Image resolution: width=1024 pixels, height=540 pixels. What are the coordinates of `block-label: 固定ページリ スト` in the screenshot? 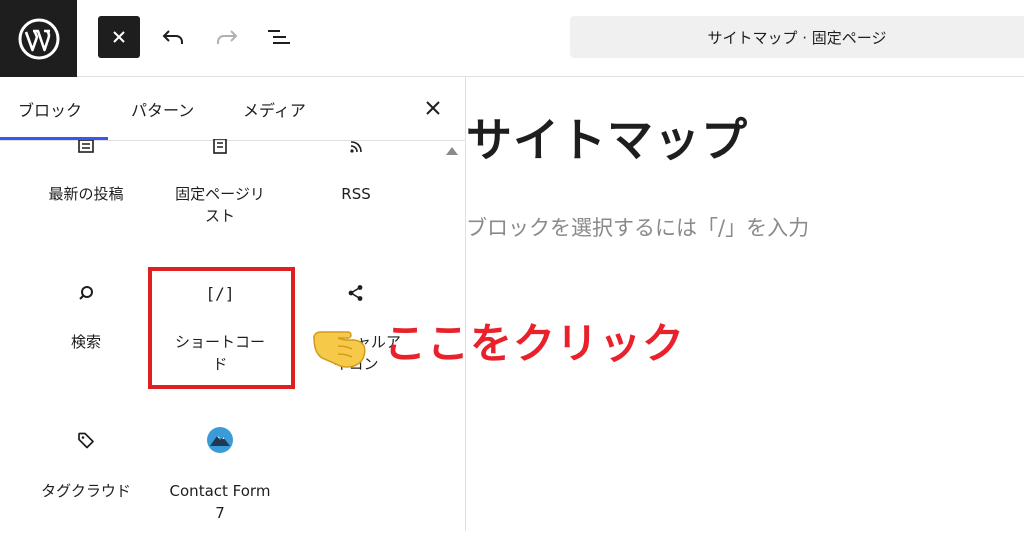 It's located at (220, 205).